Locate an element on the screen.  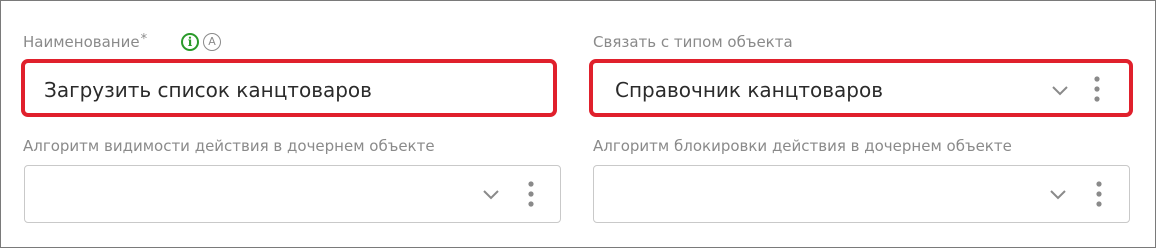
object-type-value: Справочник канцтоваров is located at coordinates (749, 90).